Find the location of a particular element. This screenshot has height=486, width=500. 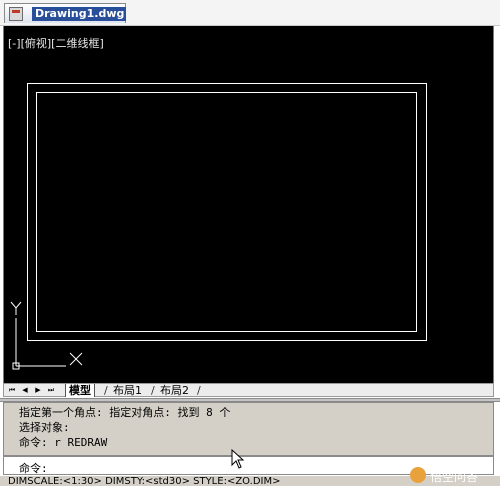

viewport-controls: [-][俯视][二维线框] is located at coordinates (56, 43).